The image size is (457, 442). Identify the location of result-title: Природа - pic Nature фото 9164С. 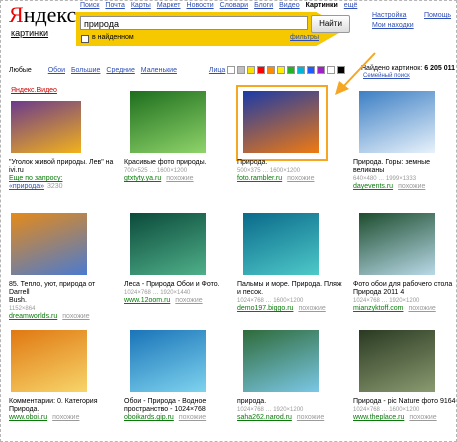
(404, 402).